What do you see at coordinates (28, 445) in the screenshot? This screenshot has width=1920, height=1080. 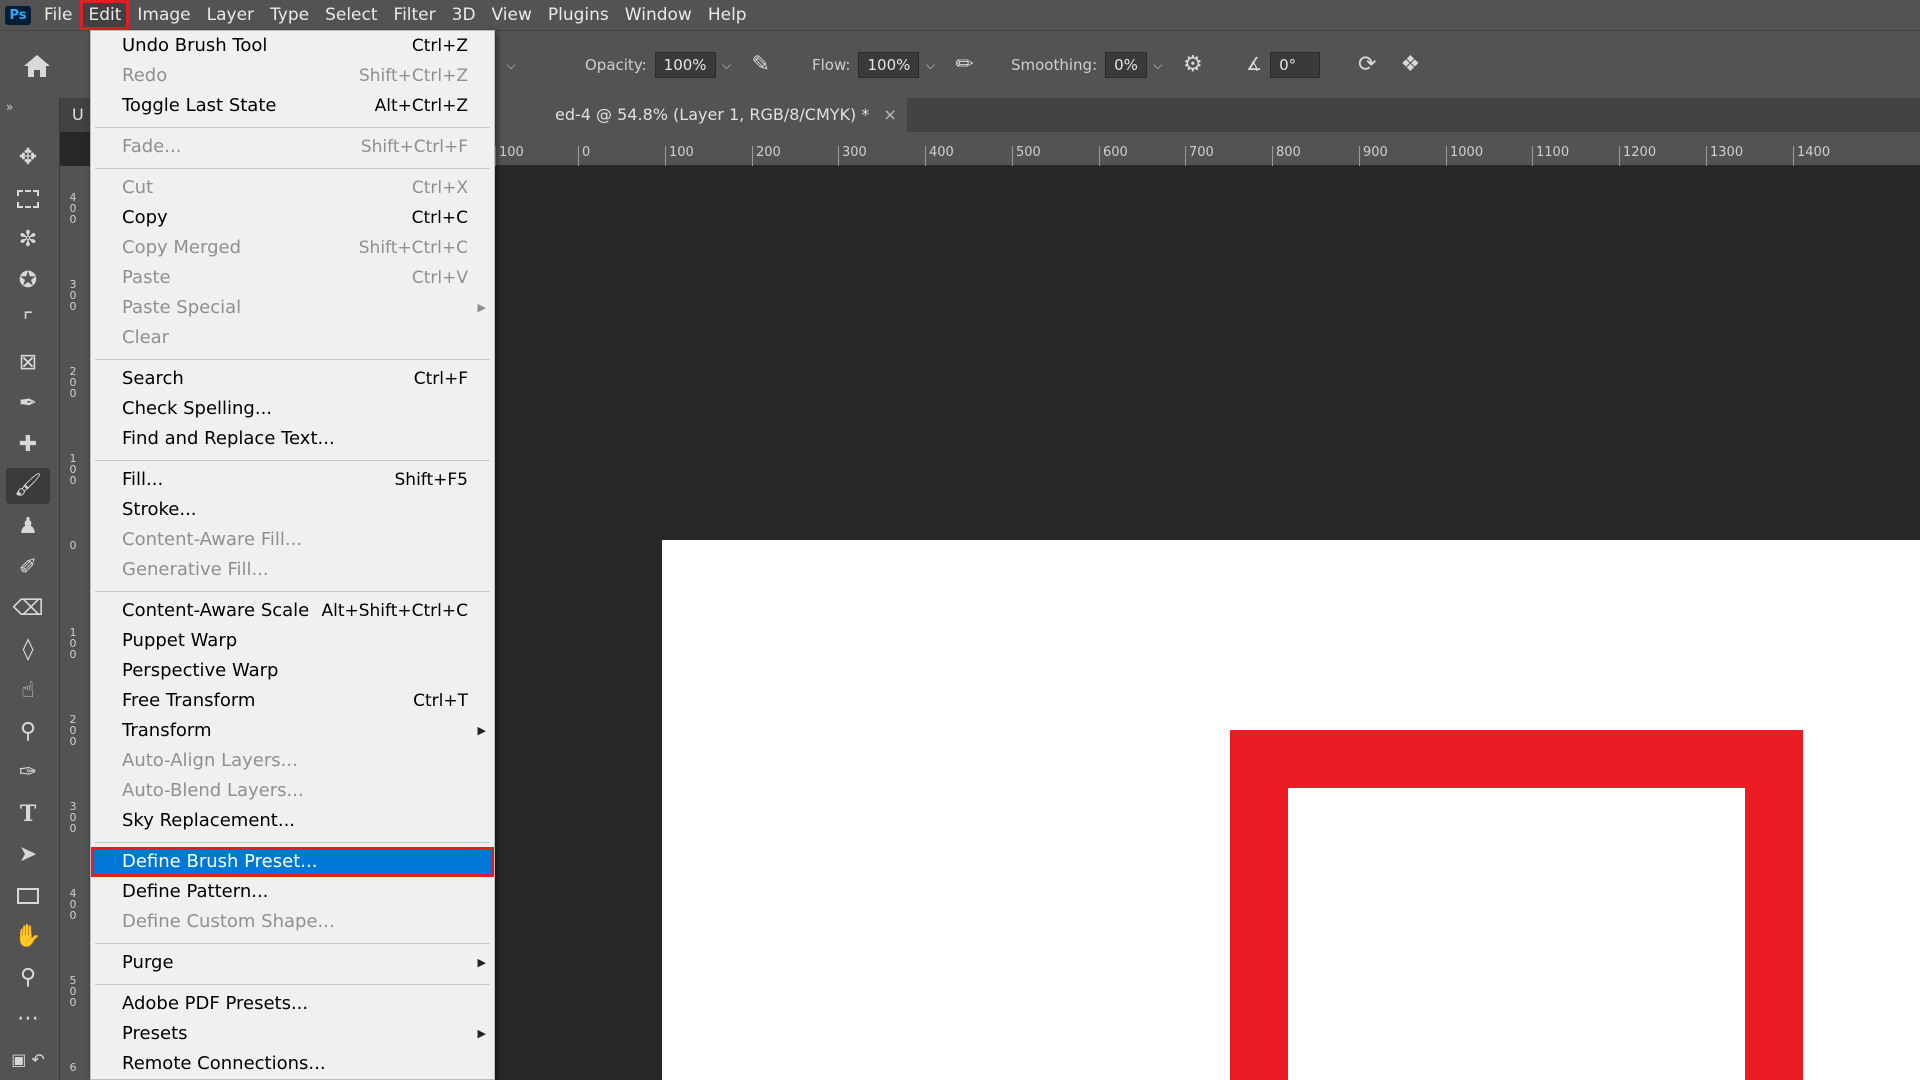 I see `healing-icon: ✚` at bounding box center [28, 445].